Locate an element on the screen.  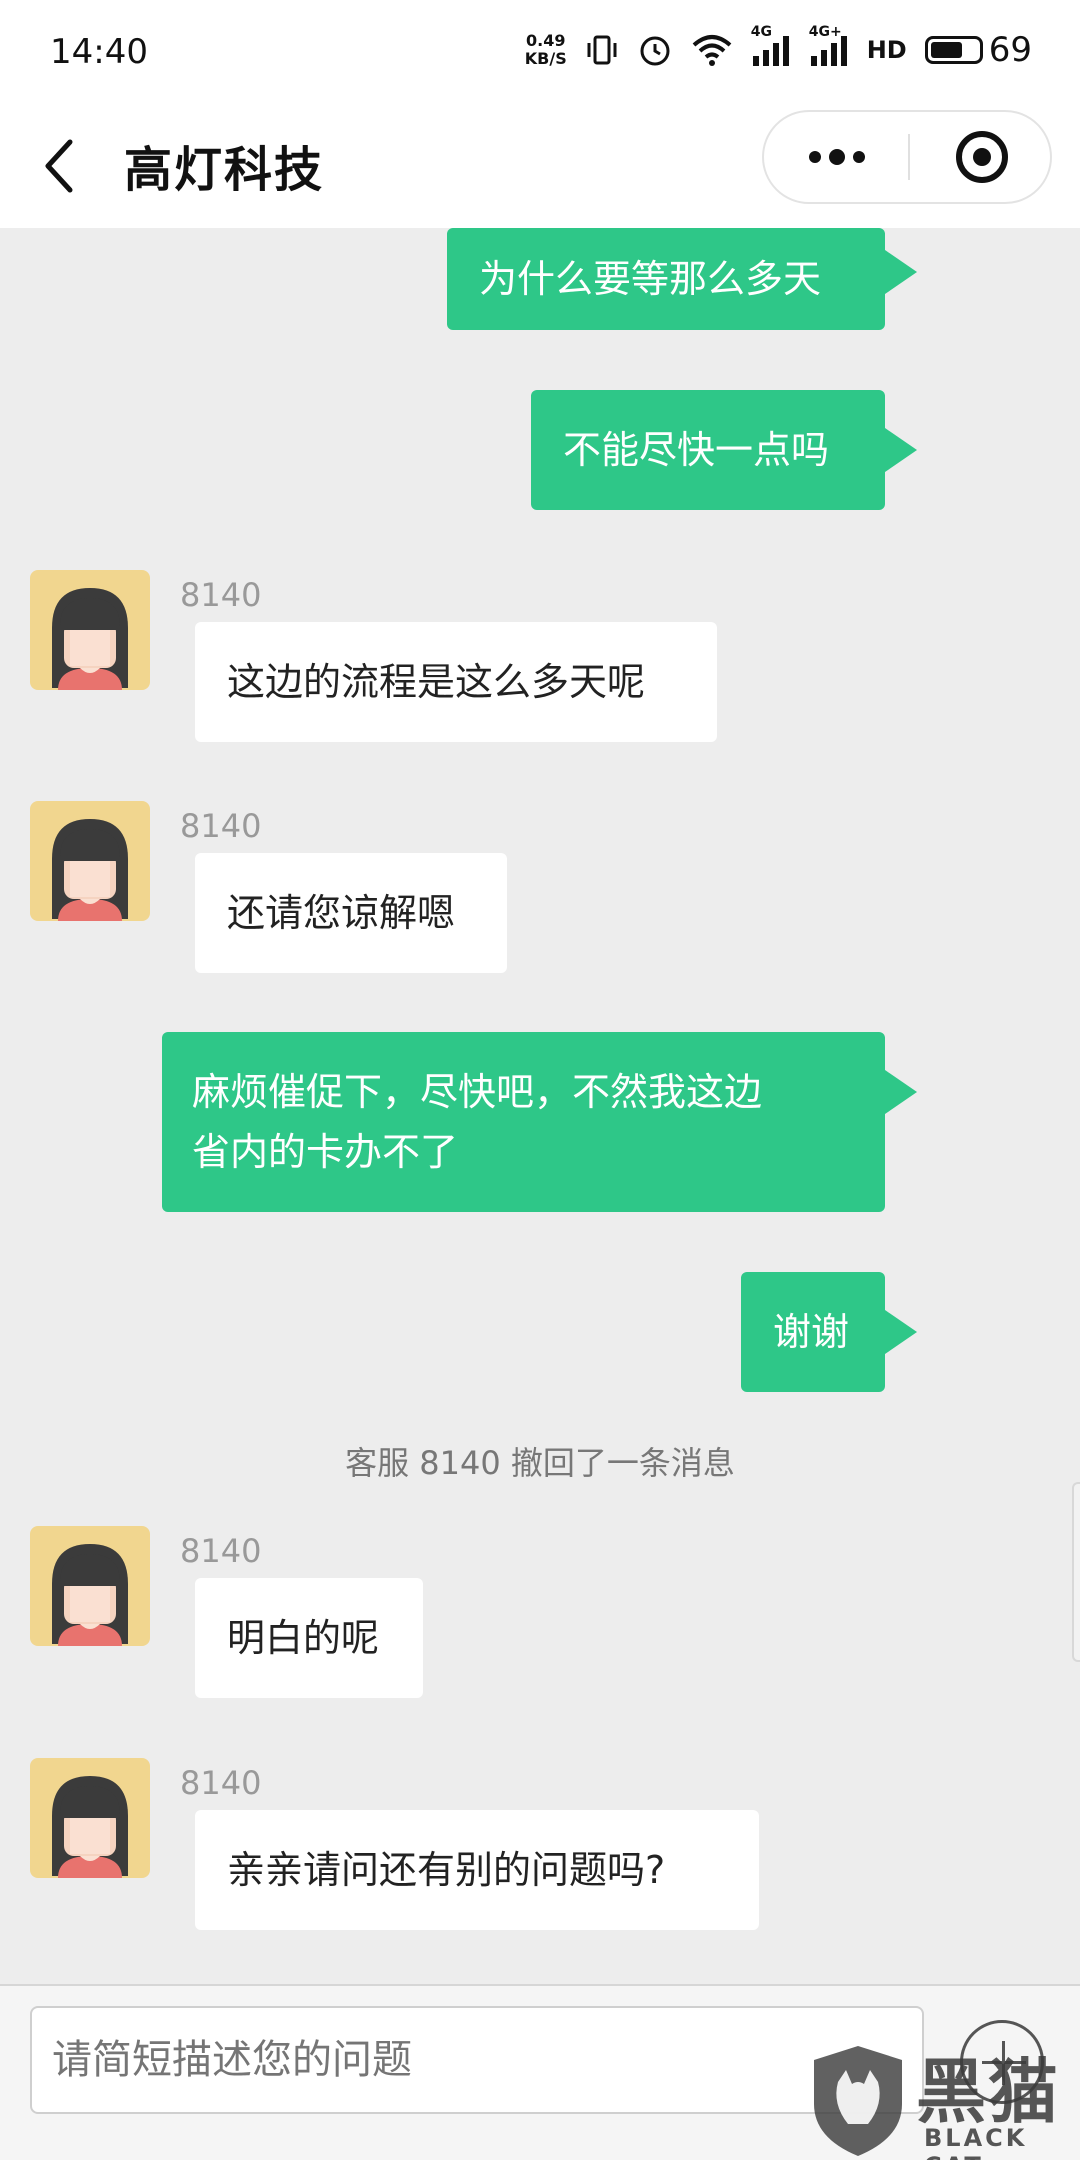
signal-icon: 4G+ is located at coordinates (829, 45).